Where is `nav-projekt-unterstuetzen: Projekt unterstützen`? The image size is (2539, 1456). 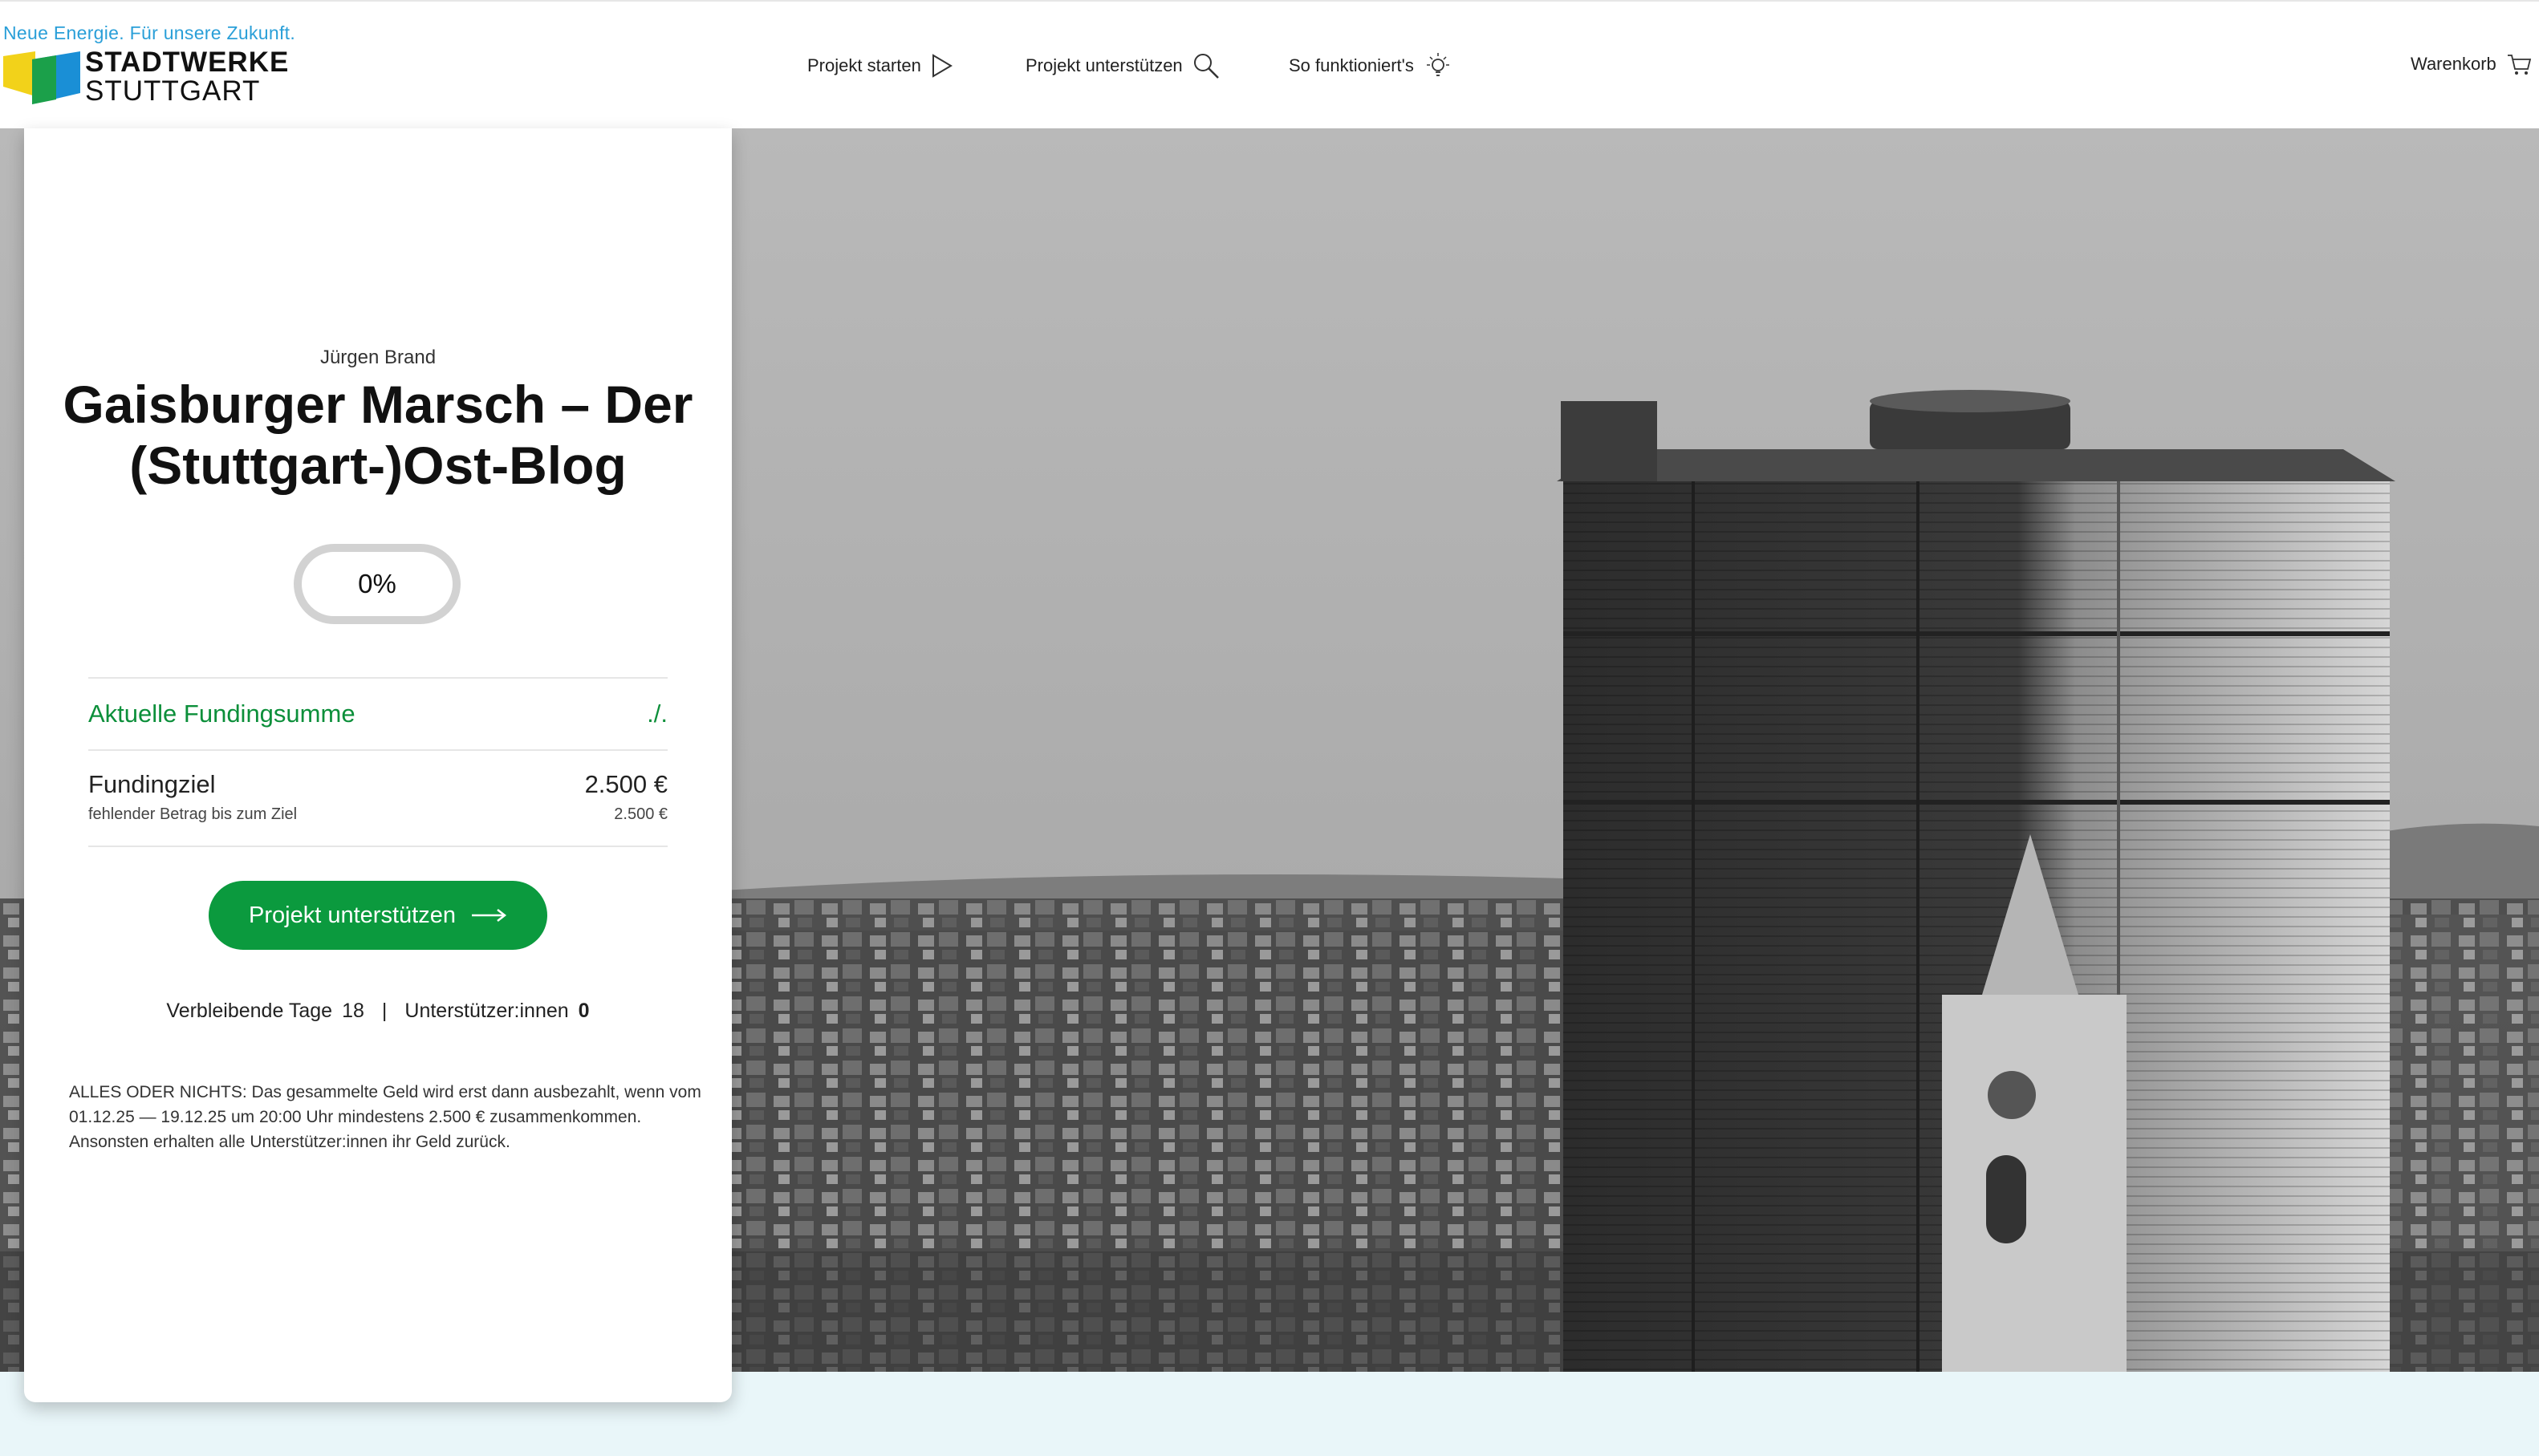
nav-projekt-unterstuetzen: Projekt unterstützen is located at coordinates (1123, 66).